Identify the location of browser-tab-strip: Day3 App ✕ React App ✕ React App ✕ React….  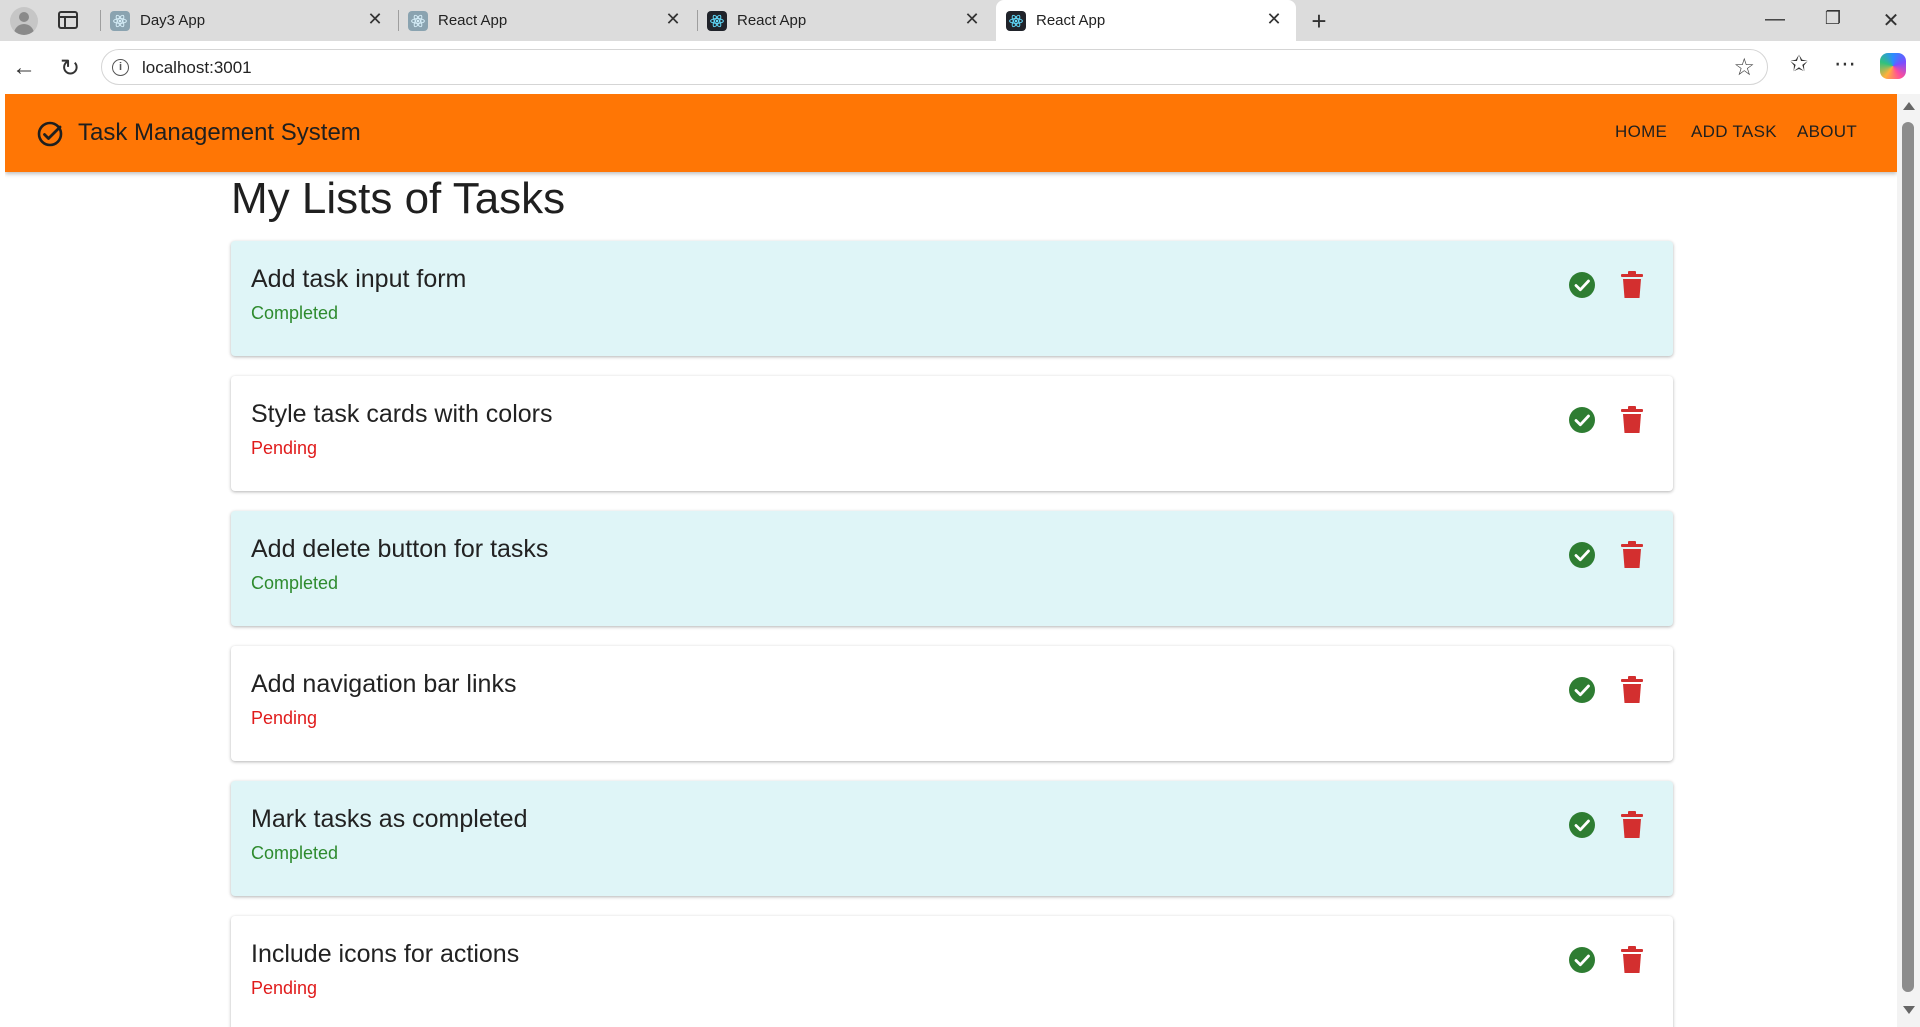
(960, 20).